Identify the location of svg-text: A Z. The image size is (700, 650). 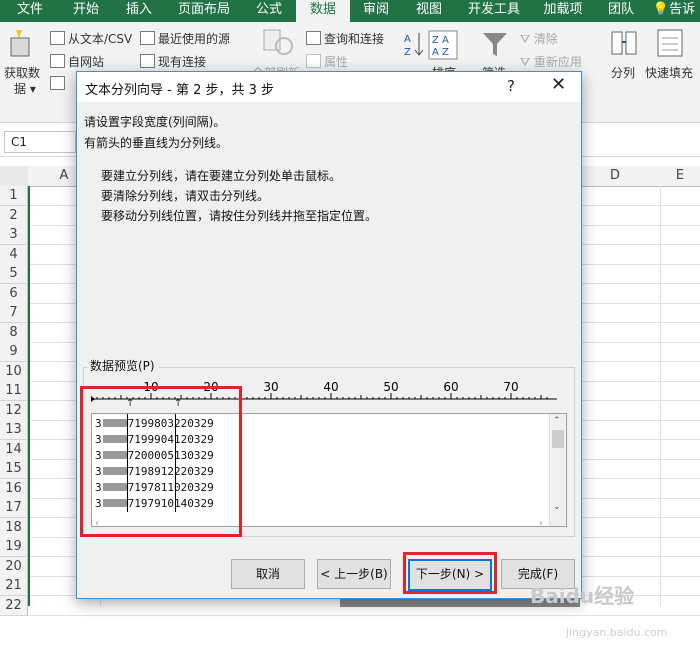
(440, 52).